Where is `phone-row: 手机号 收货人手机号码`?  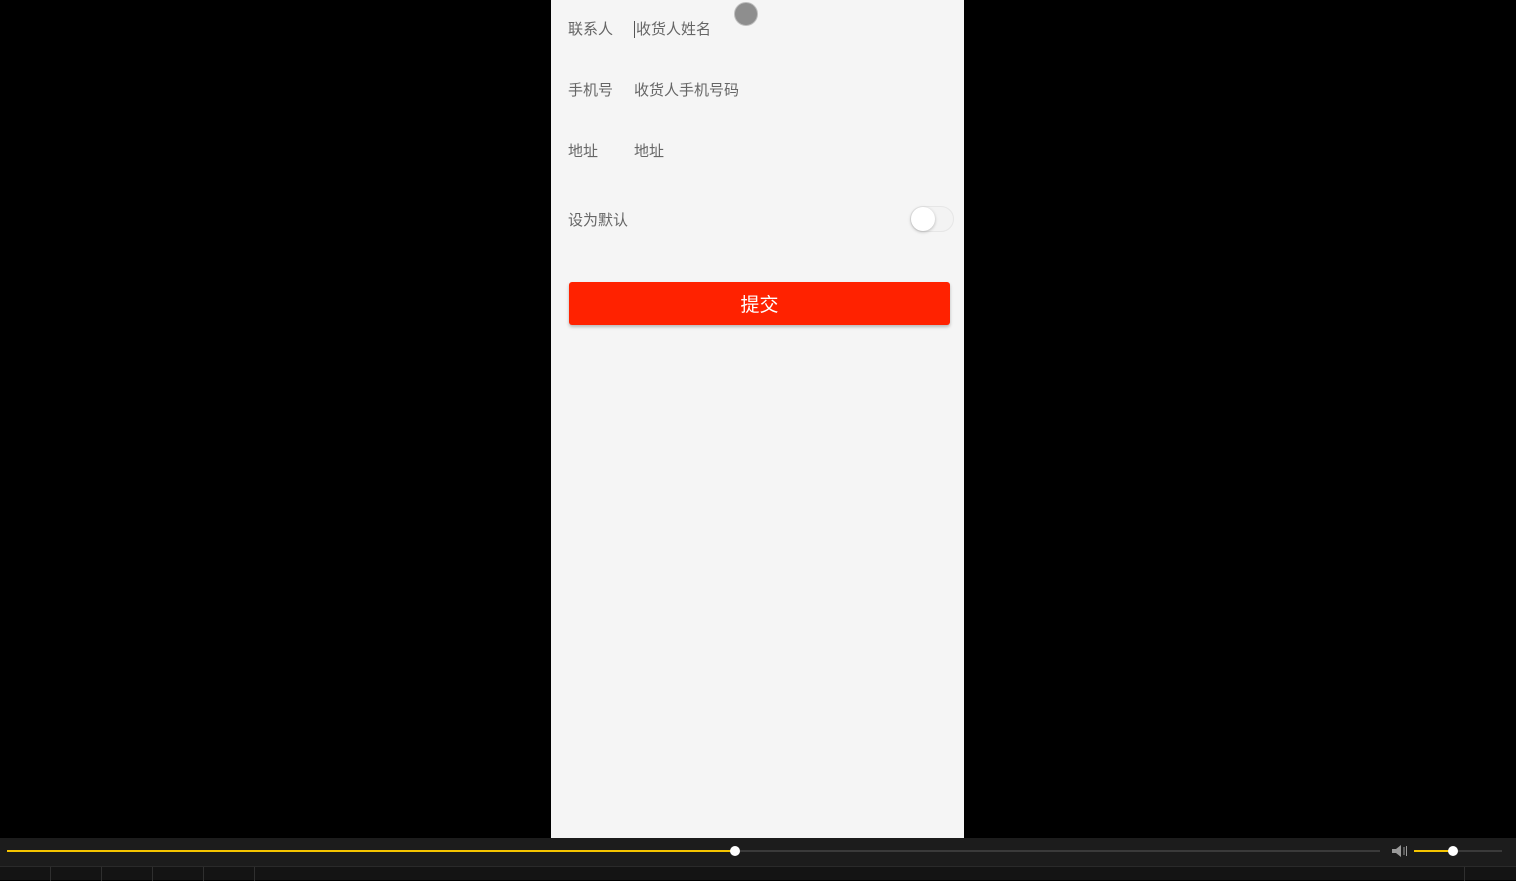
phone-row: 手机号 收货人手机号码 is located at coordinates (758, 89).